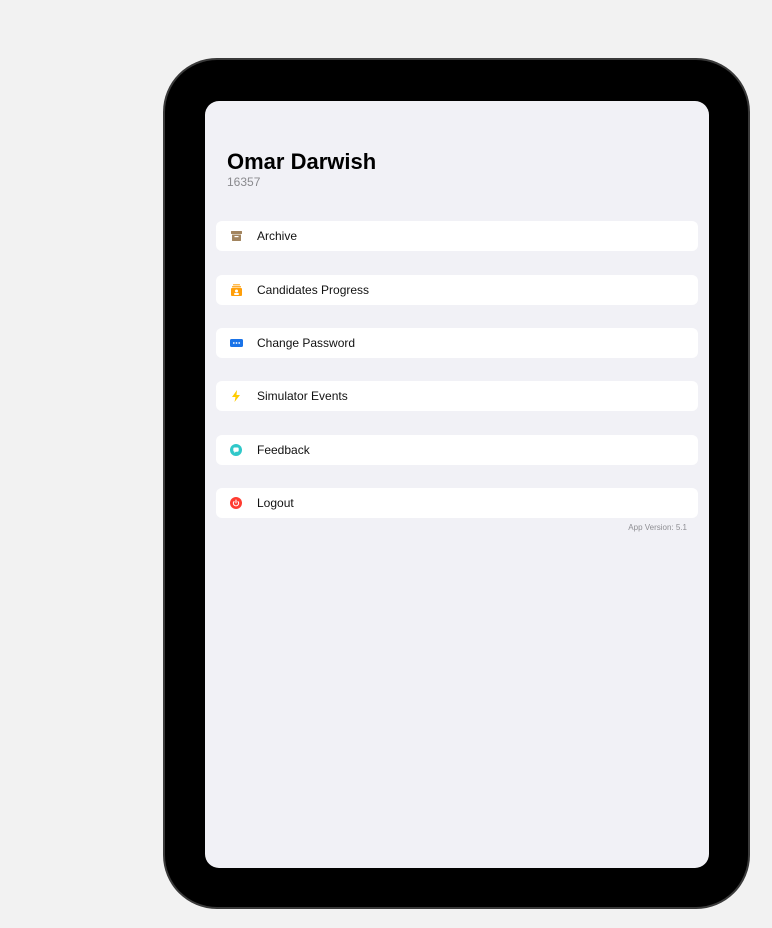 This screenshot has width=772, height=928. I want to click on candidates-icon, so click(236, 290).